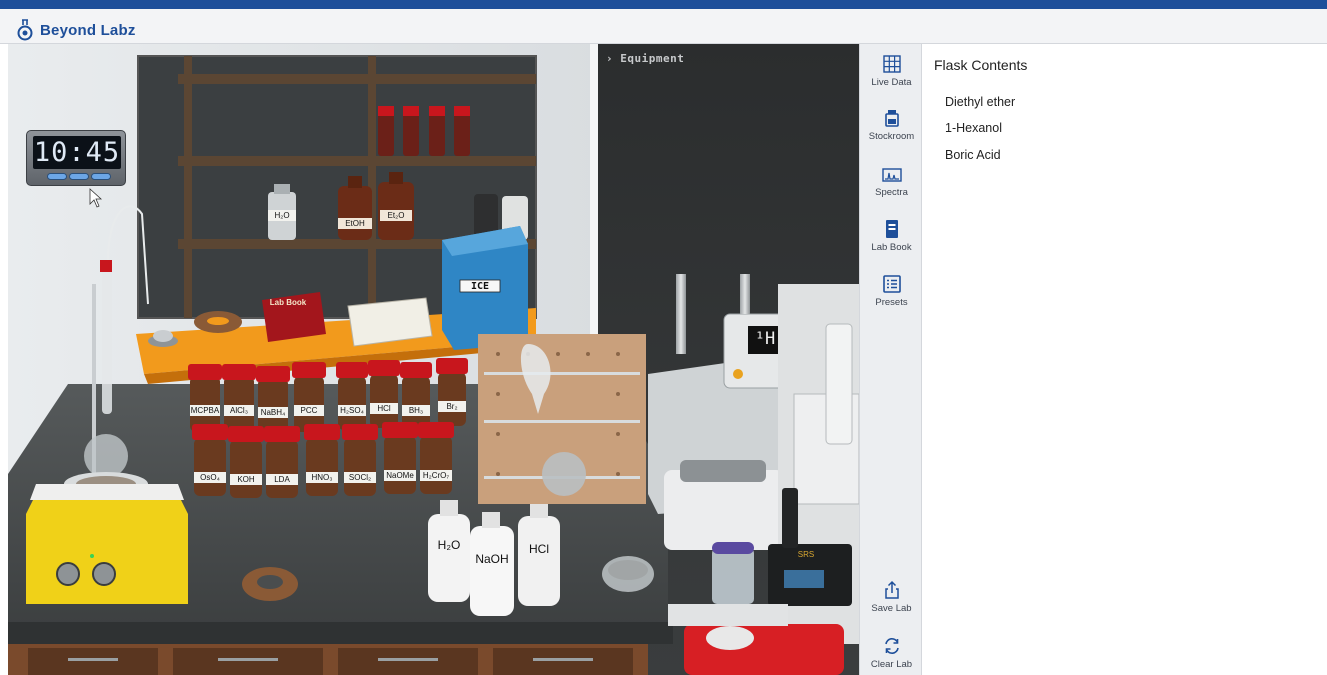 This screenshot has width=1327, height=675. Describe the element at coordinates (323, 460) in the screenshot. I see `reagent-jars-bottom` at that location.